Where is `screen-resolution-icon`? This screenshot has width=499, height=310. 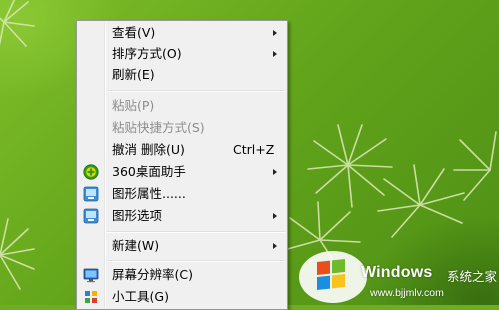
screen-resolution-icon is located at coordinates (91, 275).